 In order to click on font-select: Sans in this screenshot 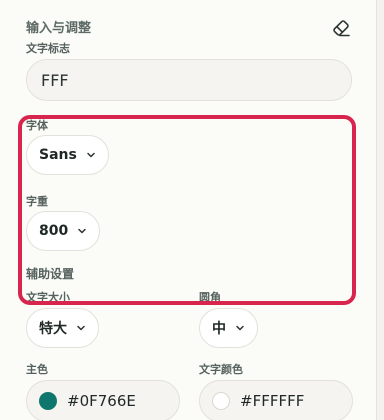, I will do `click(67, 155)`.